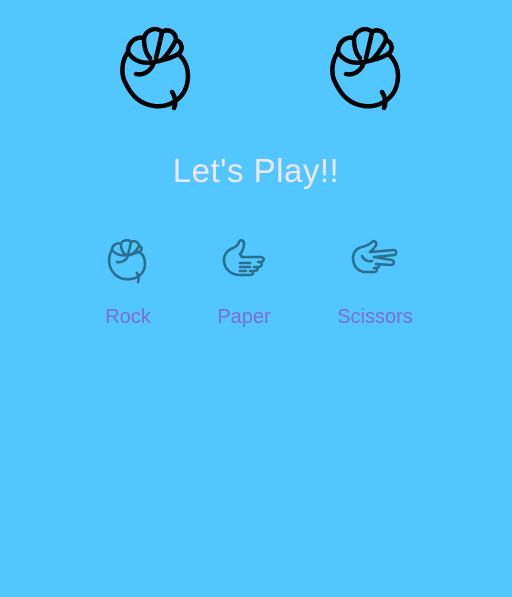 Image resolution: width=512 pixels, height=597 pixels. Describe the element at coordinates (128, 317) in the screenshot. I see `rock-label: Rock` at that location.